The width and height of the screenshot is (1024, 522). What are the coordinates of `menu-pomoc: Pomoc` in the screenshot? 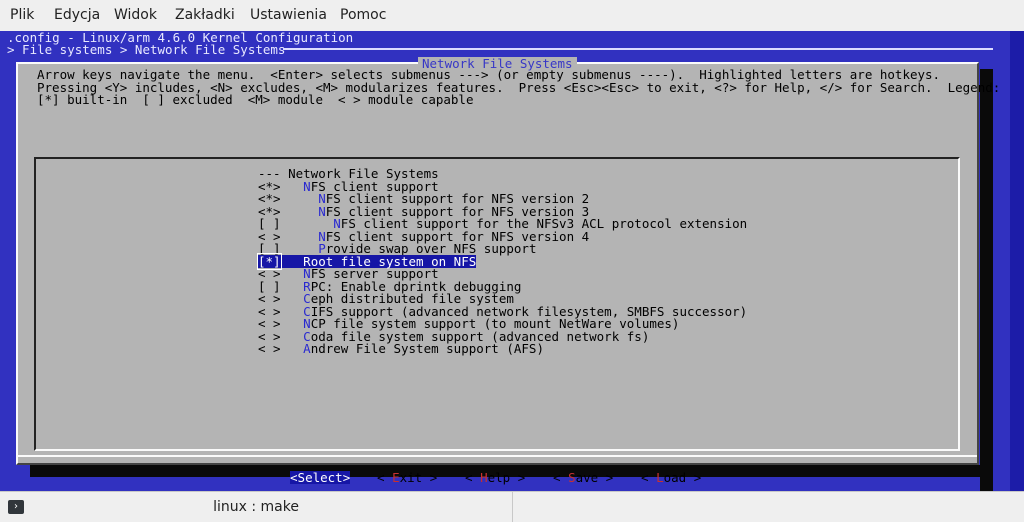 It's located at (363, 15).